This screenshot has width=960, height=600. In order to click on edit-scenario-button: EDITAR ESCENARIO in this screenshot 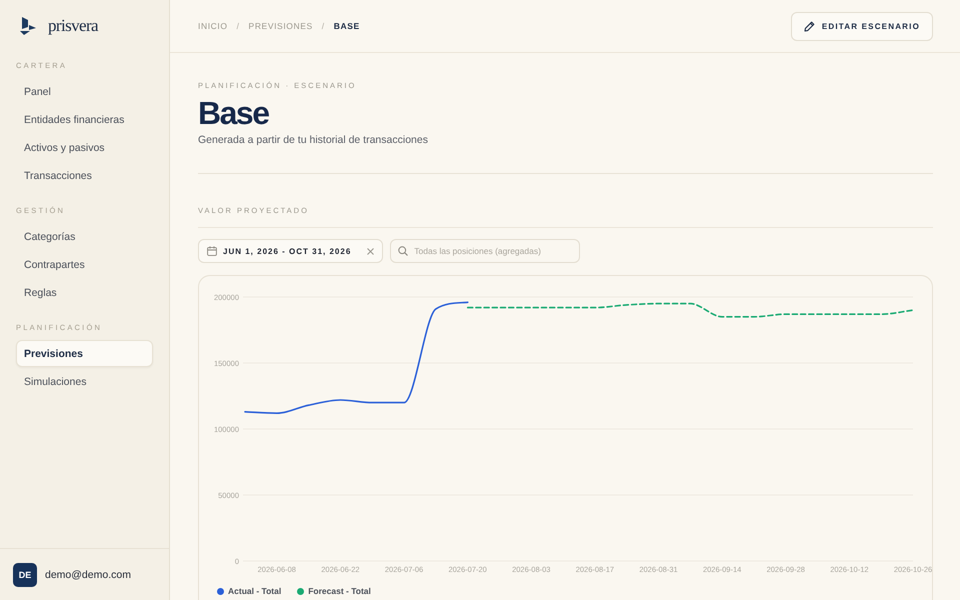, I will do `click(861, 26)`.